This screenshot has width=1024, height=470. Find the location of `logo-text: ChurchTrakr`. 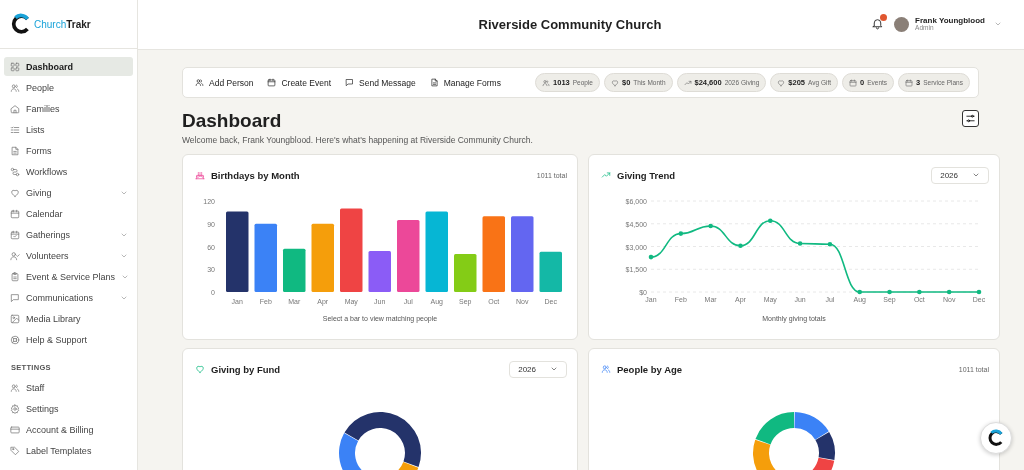

logo-text: ChurchTrakr is located at coordinates (62, 24).